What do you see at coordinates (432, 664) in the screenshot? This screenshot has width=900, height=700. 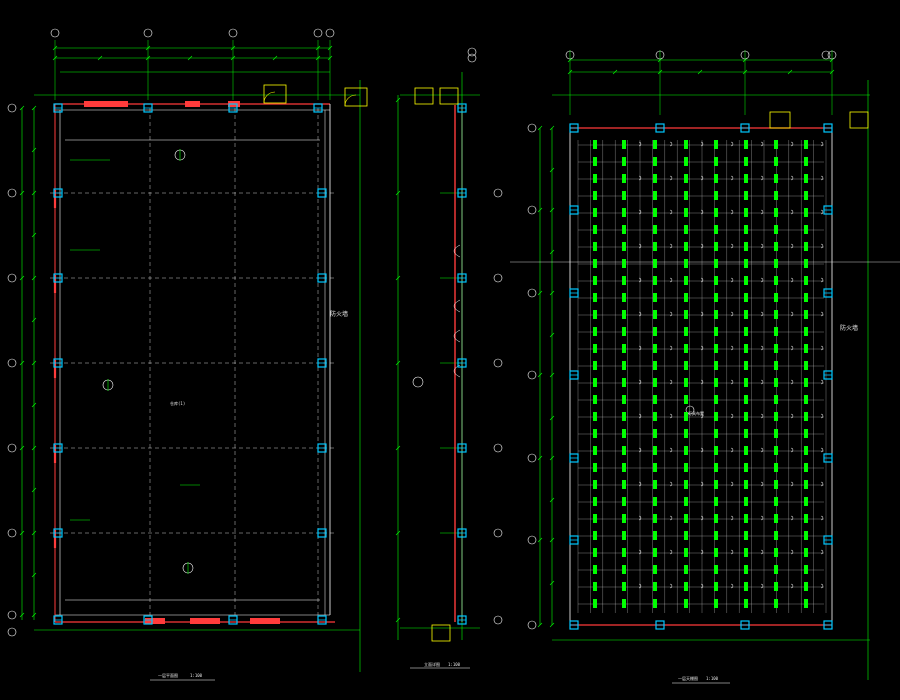 I see `plan-b-title: 立面详图` at bounding box center [432, 664].